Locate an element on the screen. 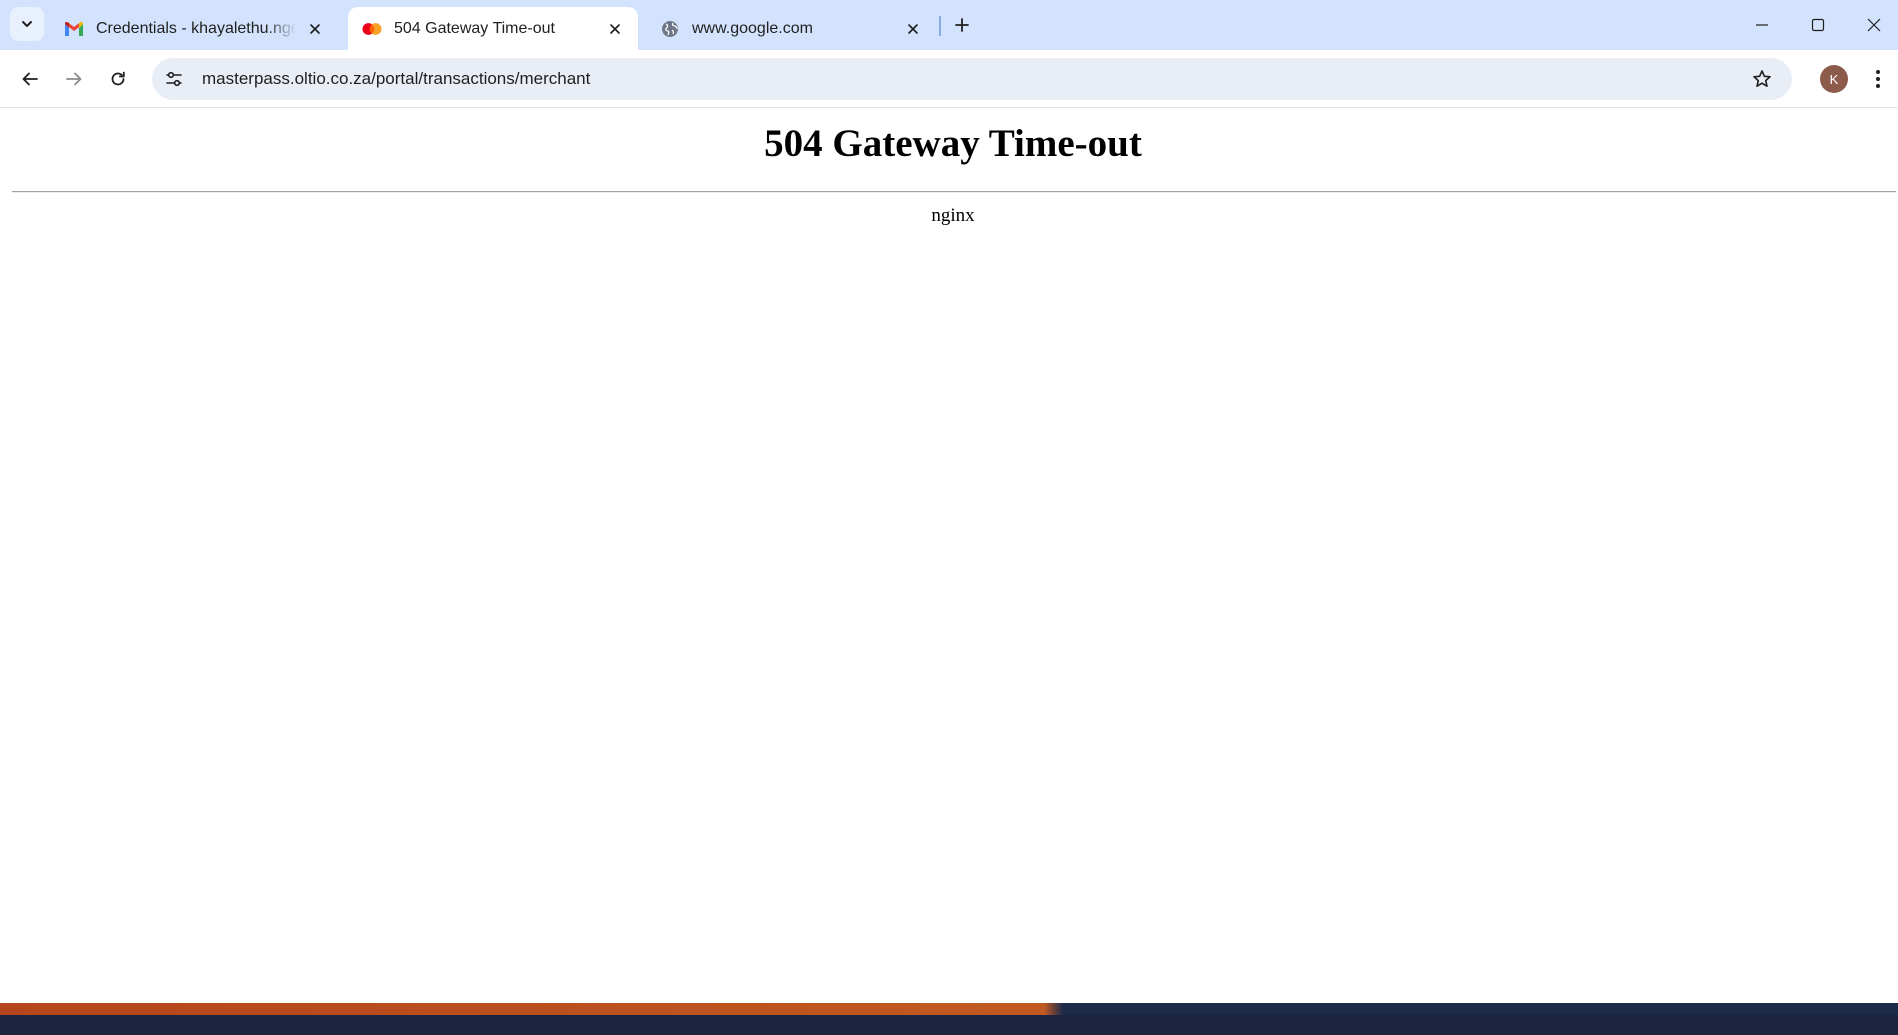 This screenshot has height=1035, width=1898. star-icon is located at coordinates (1762, 78).